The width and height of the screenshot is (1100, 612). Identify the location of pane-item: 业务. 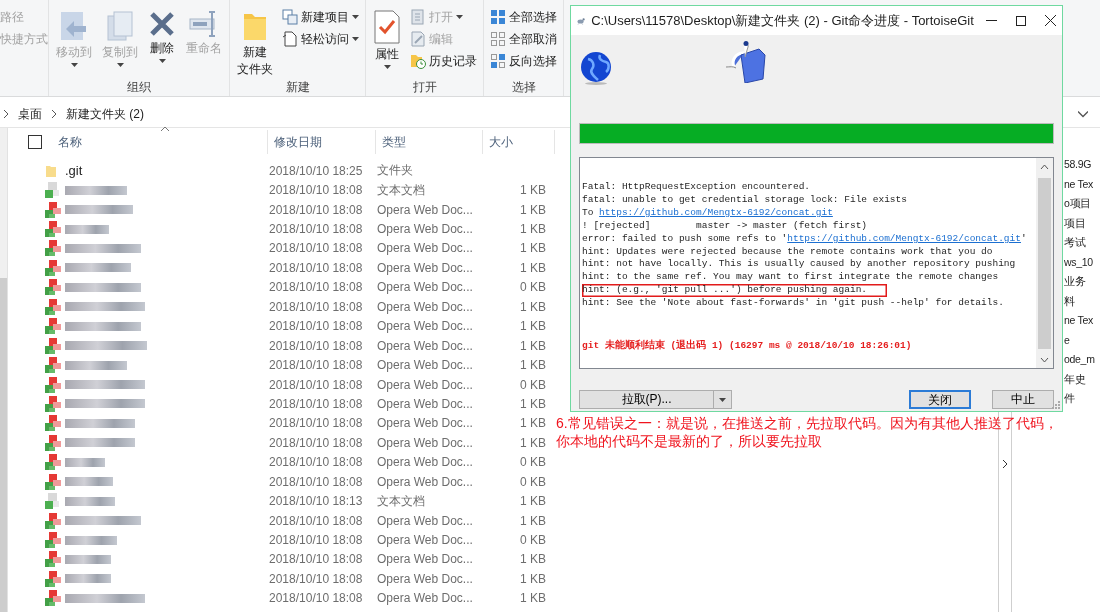
(1082, 282).